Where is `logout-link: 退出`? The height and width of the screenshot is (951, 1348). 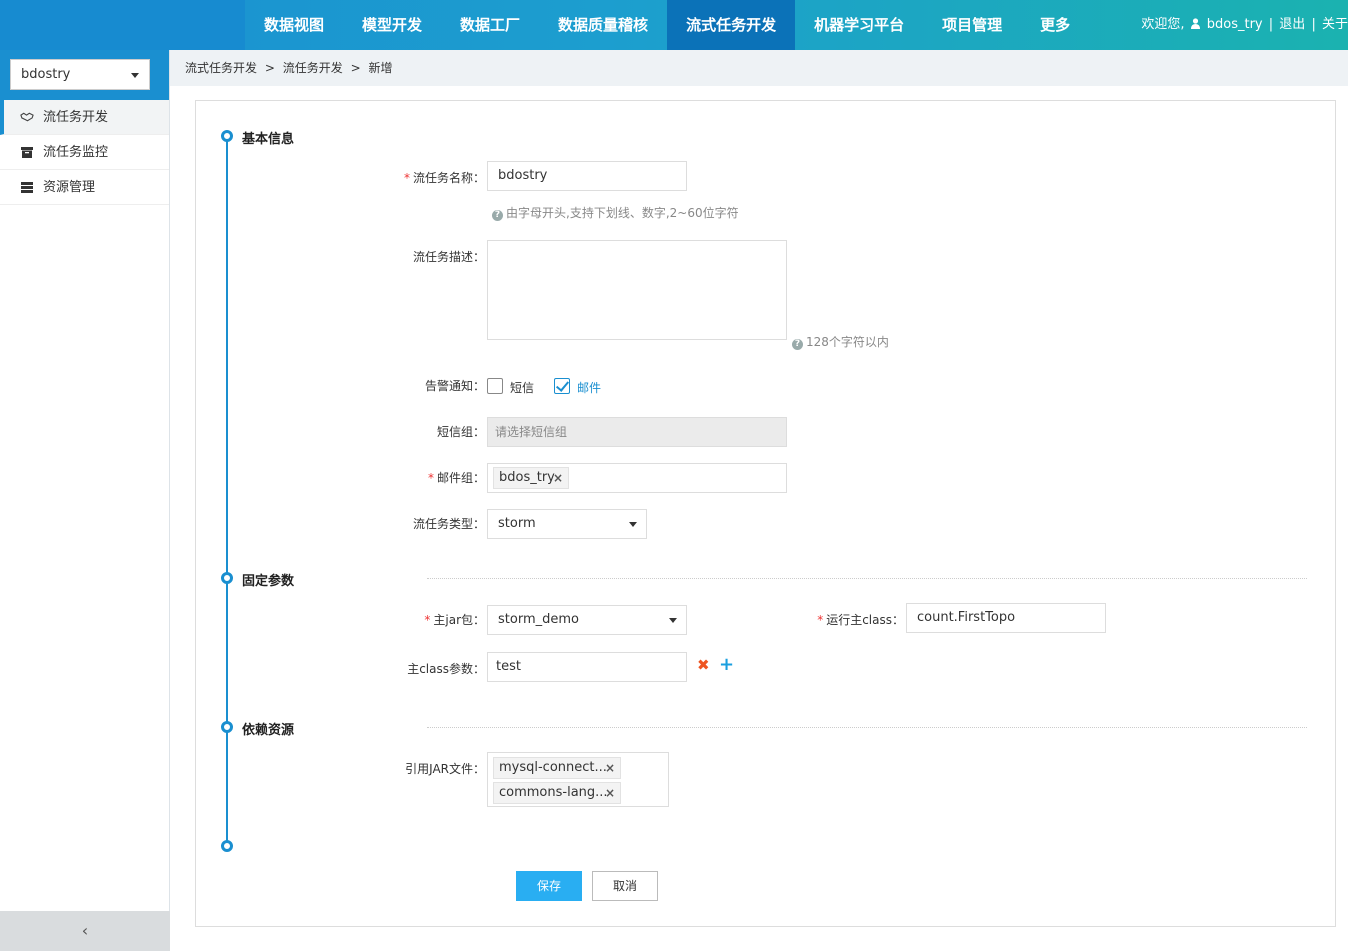
logout-link: 退出 is located at coordinates (1292, 24).